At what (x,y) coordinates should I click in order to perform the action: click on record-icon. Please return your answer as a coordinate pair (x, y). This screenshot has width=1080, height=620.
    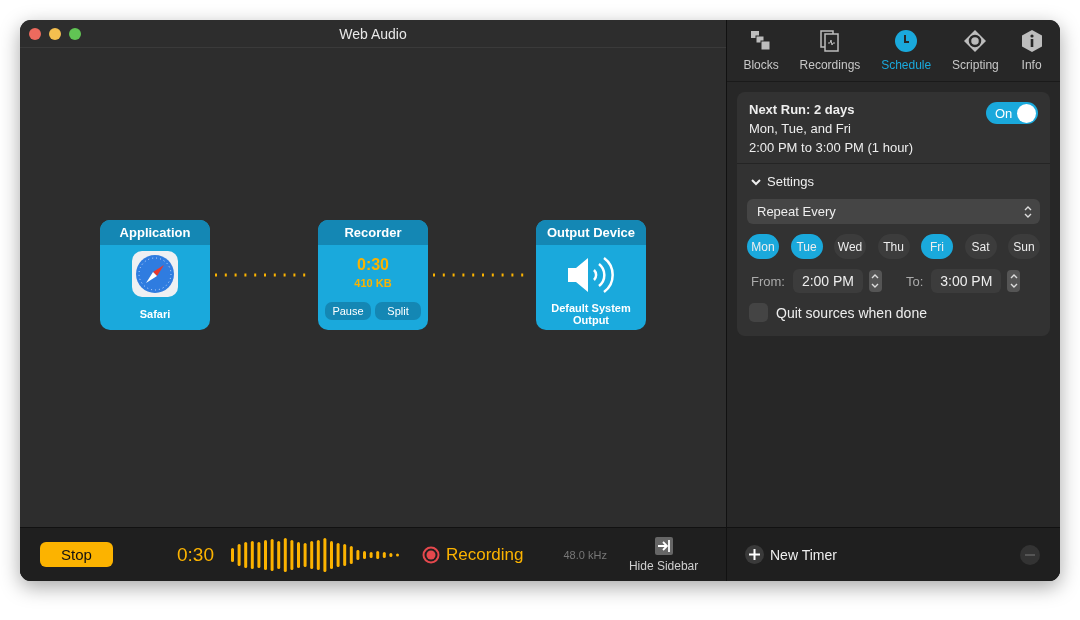
    Looking at the image, I should click on (431, 554).